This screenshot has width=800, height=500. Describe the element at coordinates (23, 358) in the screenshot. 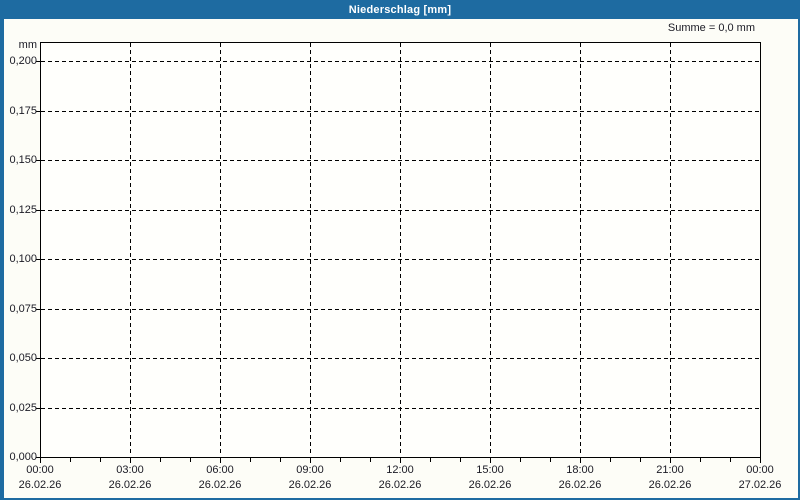

I see `y-tick-label: 0,050` at that location.